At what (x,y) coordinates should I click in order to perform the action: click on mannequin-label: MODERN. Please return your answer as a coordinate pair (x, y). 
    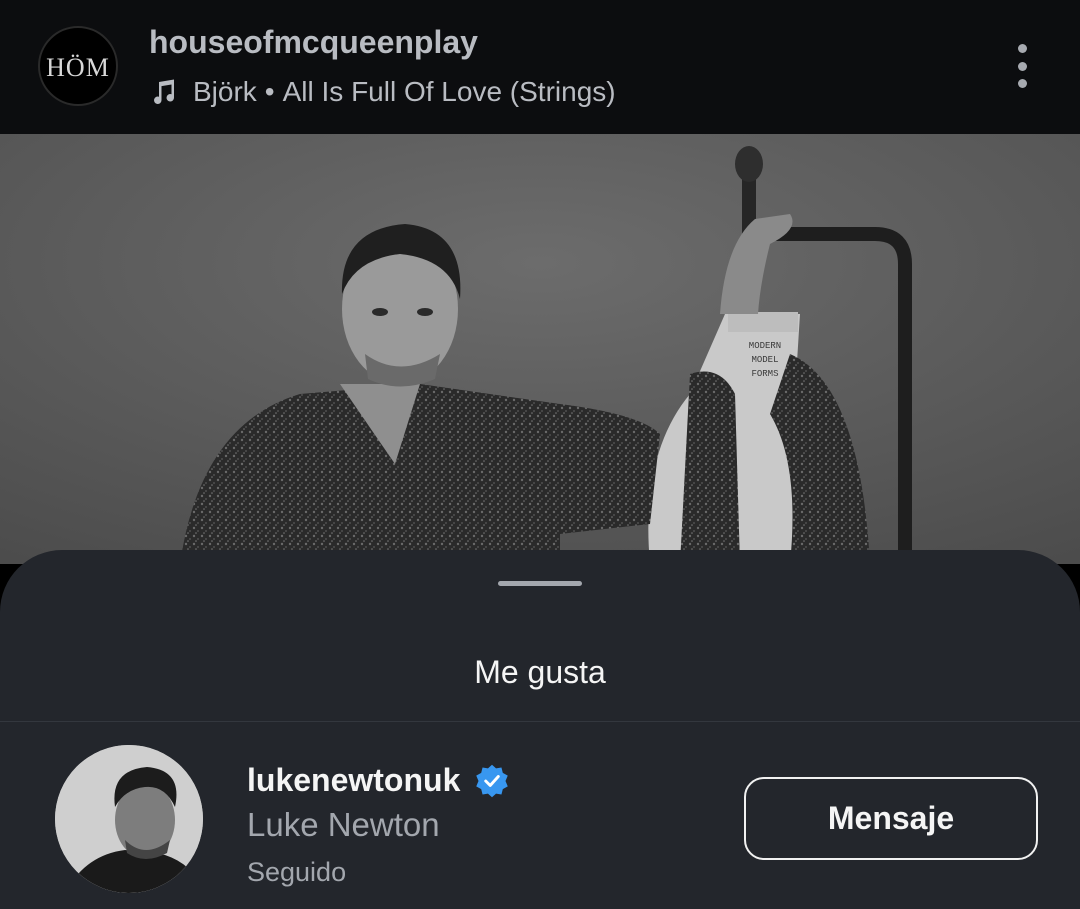
    Looking at the image, I should click on (765, 346).